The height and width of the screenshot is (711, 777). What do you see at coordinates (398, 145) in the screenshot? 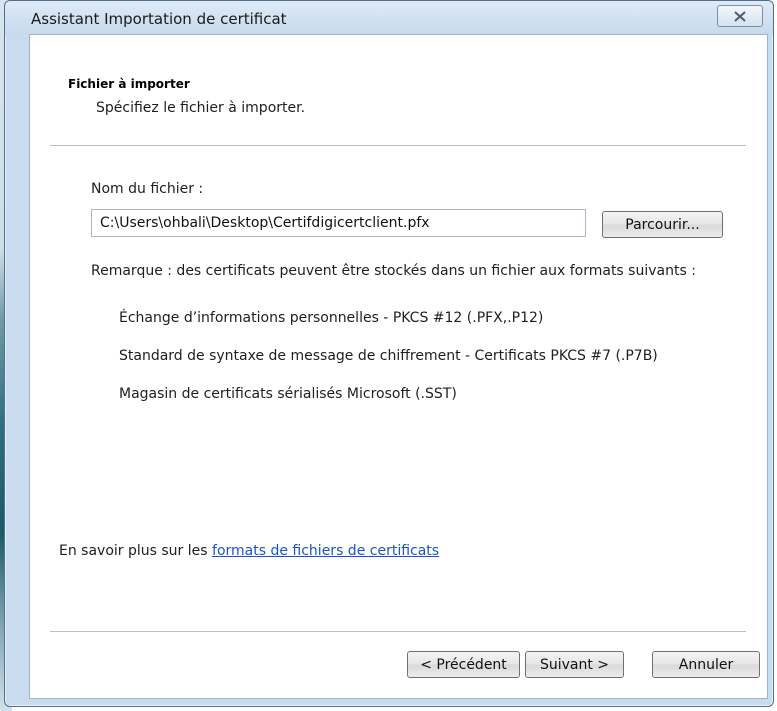
I see `header-divider` at bounding box center [398, 145].